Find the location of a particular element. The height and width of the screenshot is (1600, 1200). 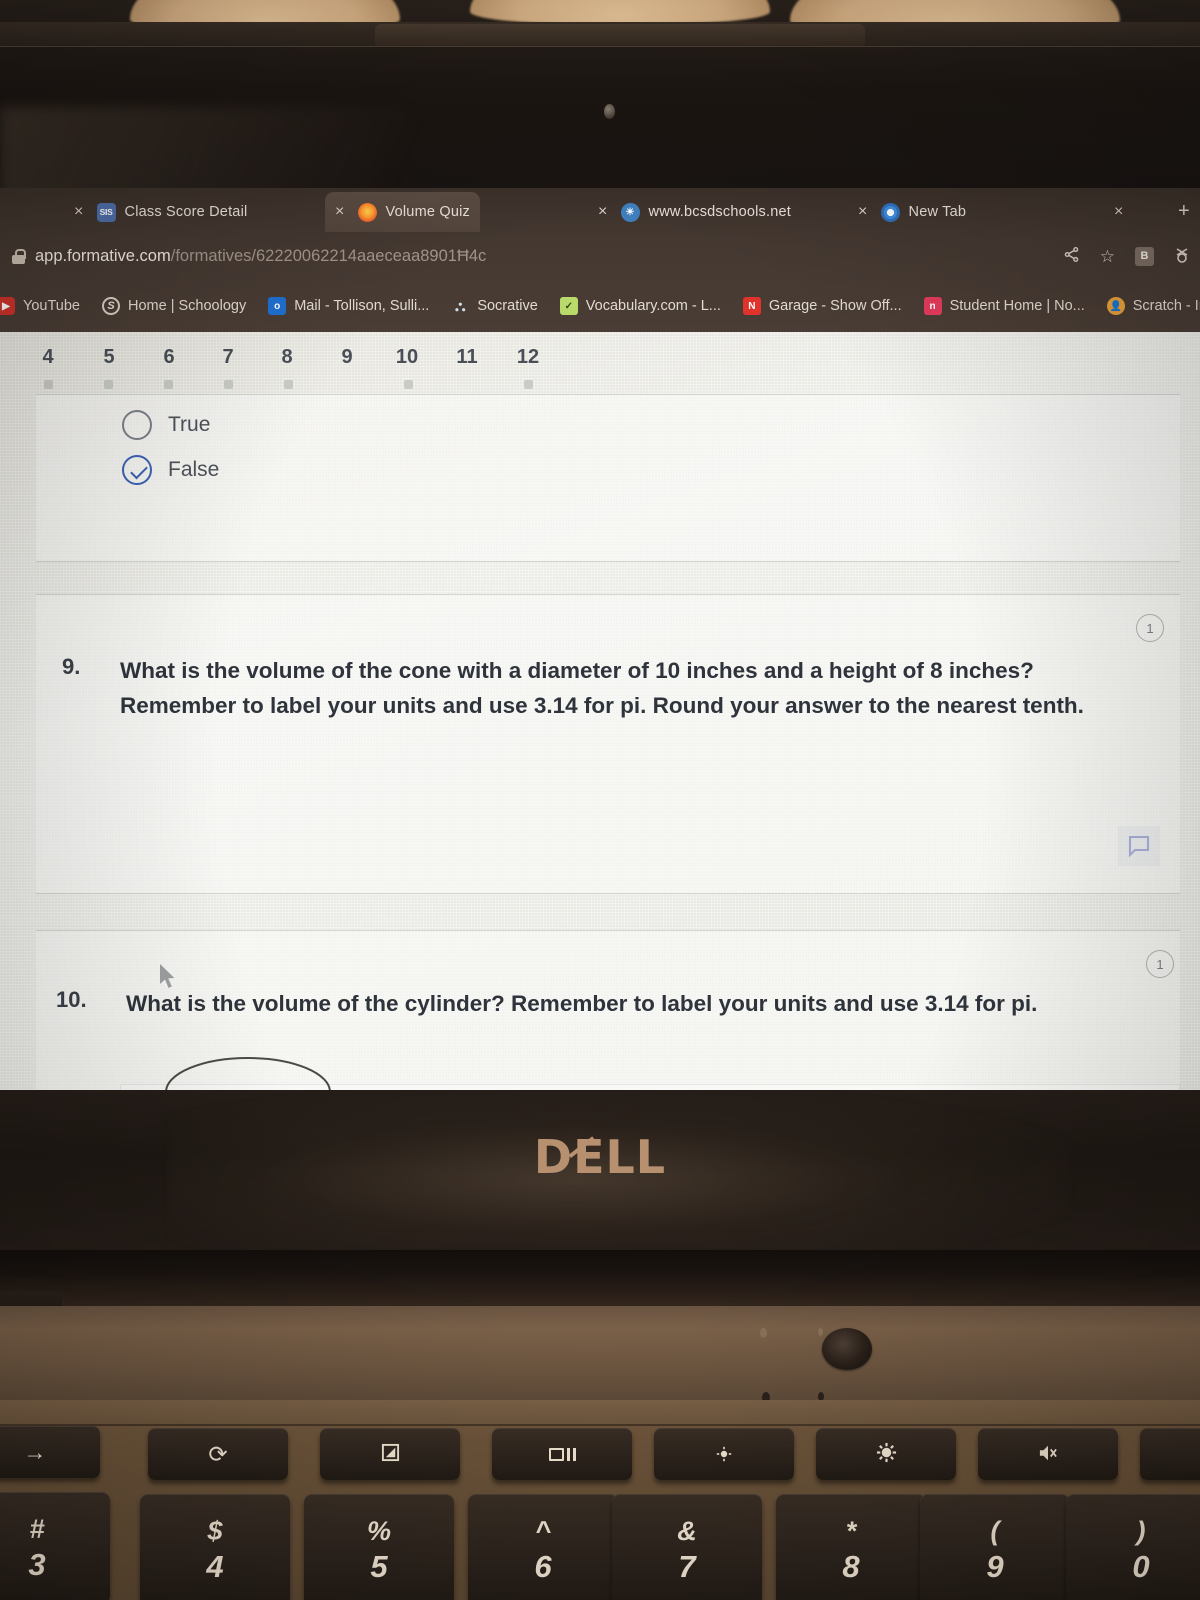

question-navigation: 4 5 6 7 8 9 10 11 12 is located at coordinates (600, 363).